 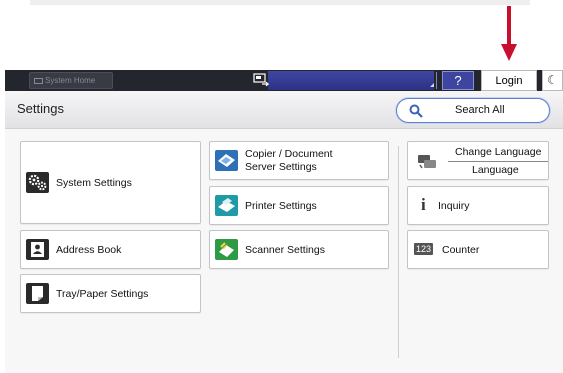 What do you see at coordinates (398, 252) in the screenshot?
I see `column-divider` at bounding box center [398, 252].